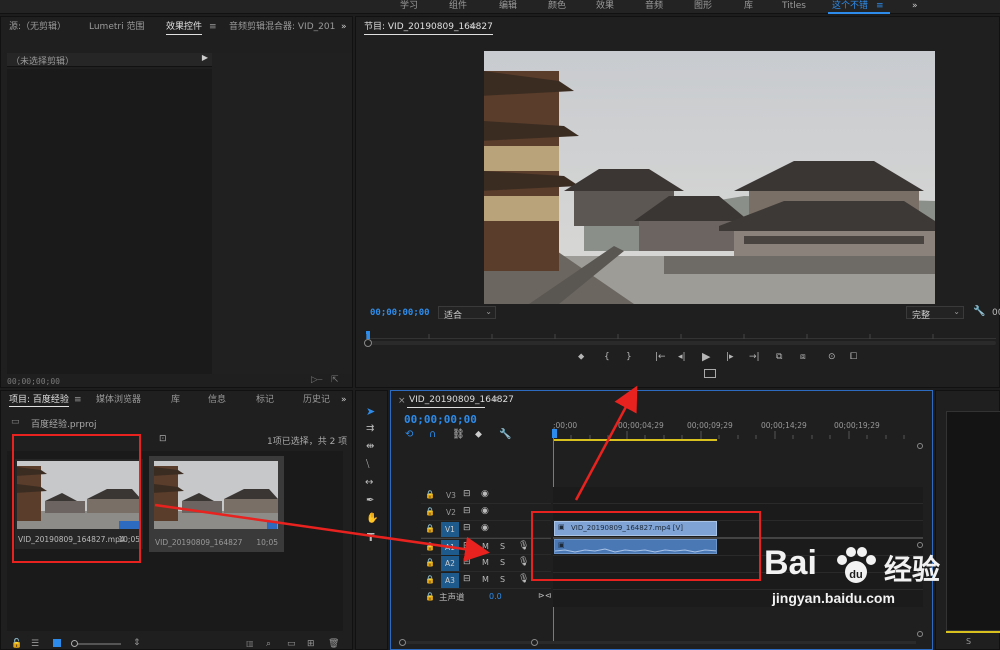 Image resolution: width=1000 pixels, height=650 pixels. What do you see at coordinates (794, 7) in the screenshot?
I see `workspace-titles: Titles` at bounding box center [794, 7].